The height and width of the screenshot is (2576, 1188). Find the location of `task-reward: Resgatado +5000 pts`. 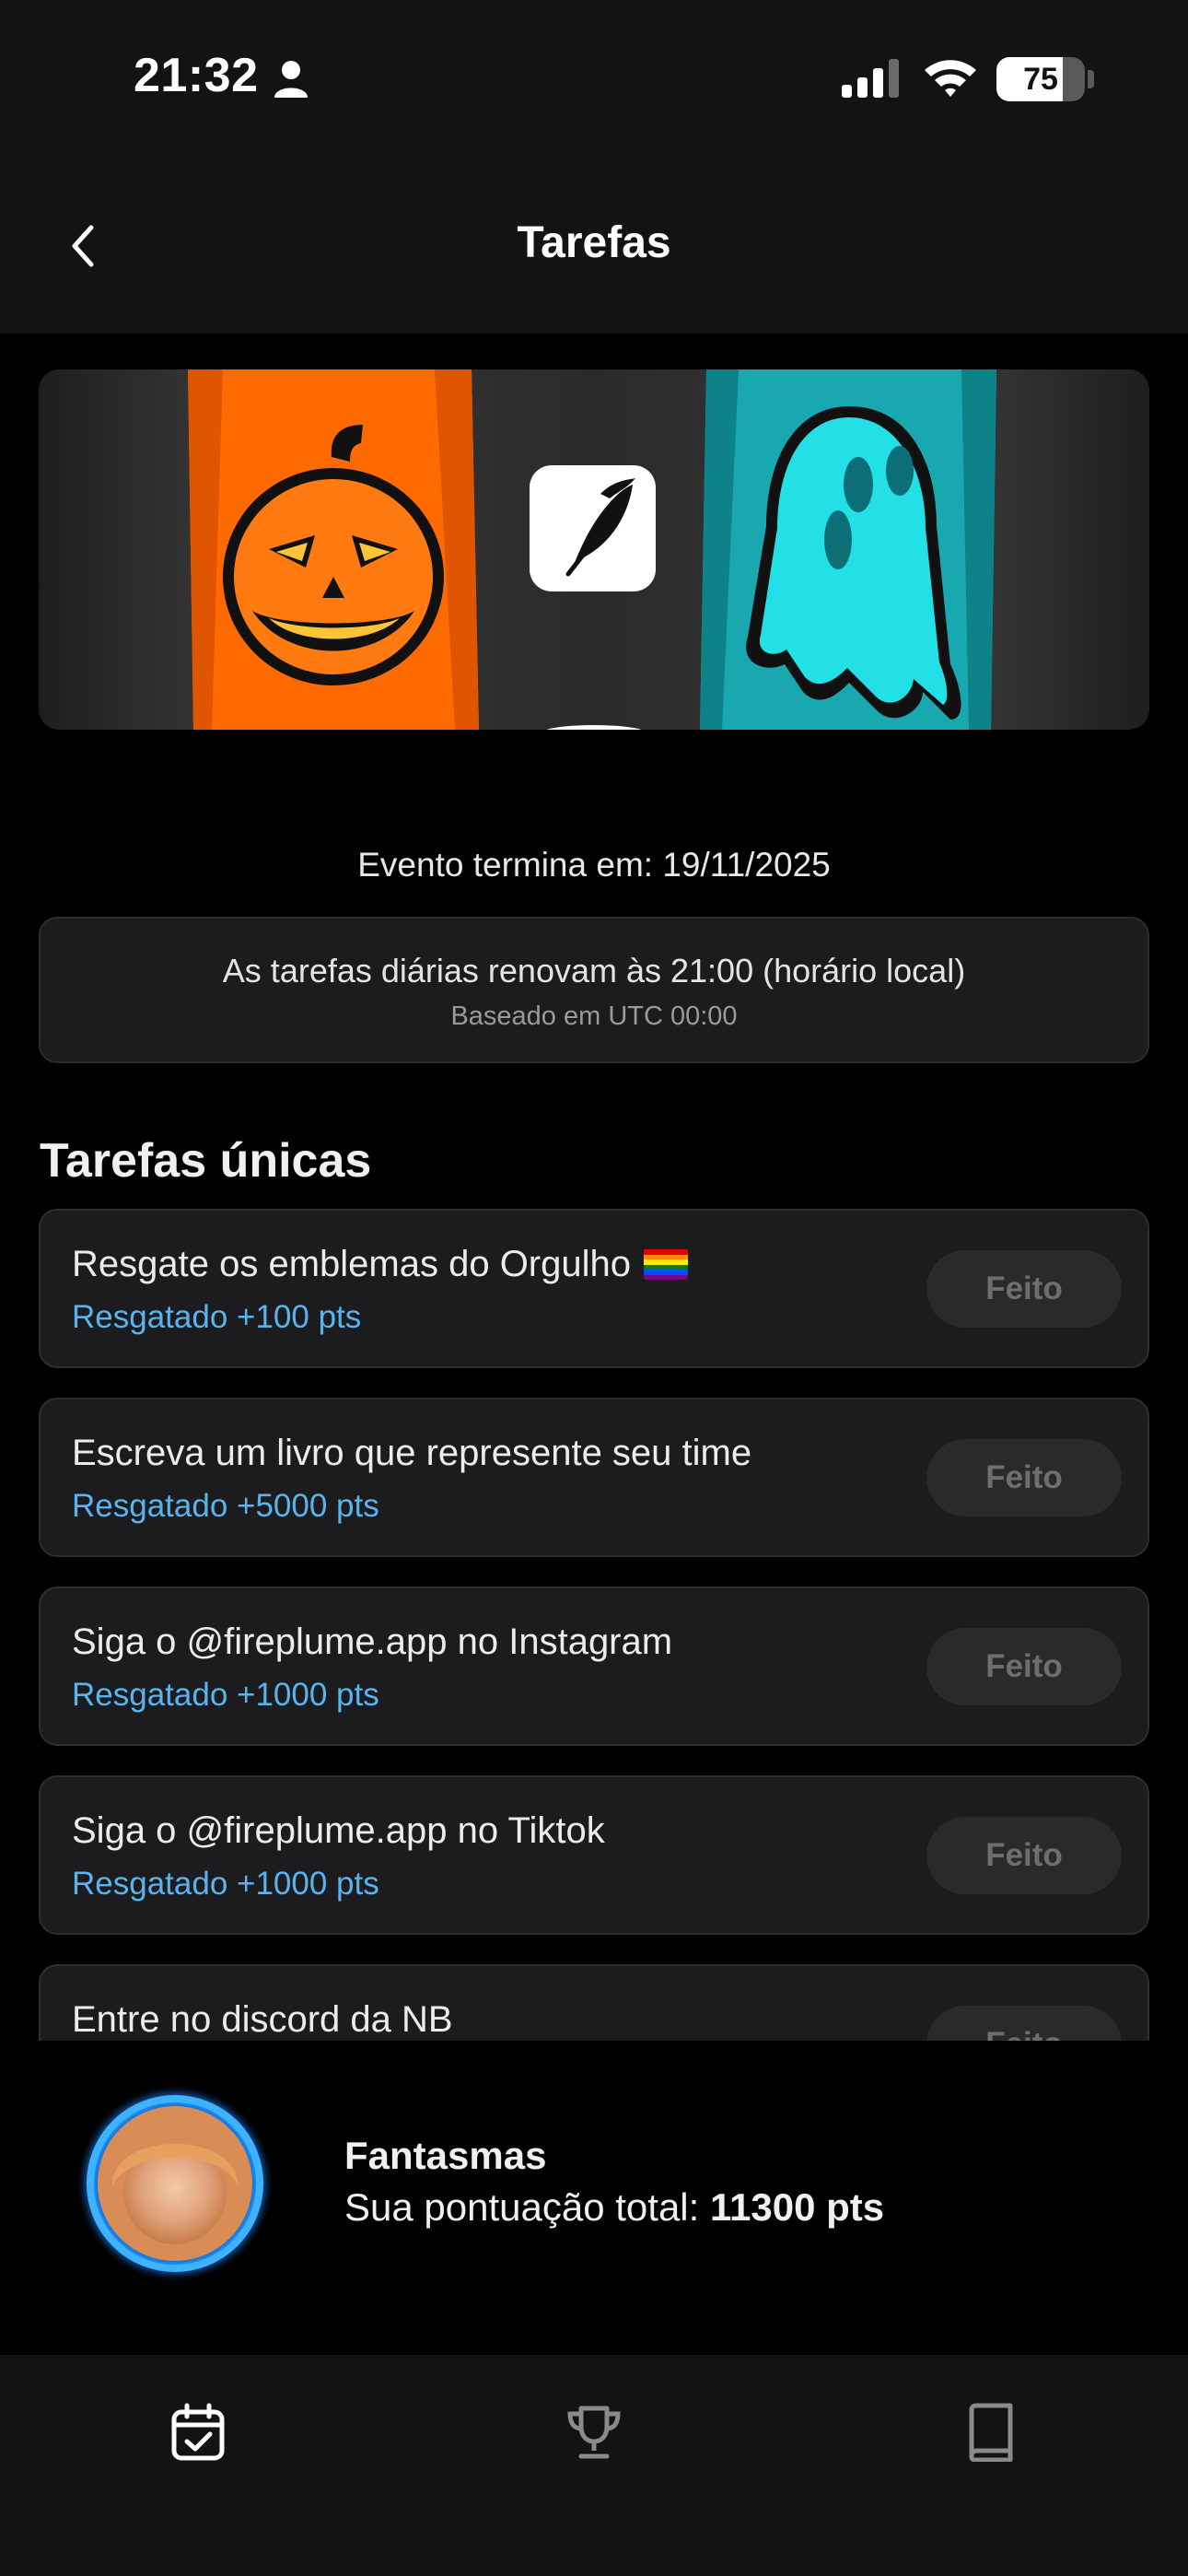

task-reward: Resgatado +5000 pts is located at coordinates (225, 1506).